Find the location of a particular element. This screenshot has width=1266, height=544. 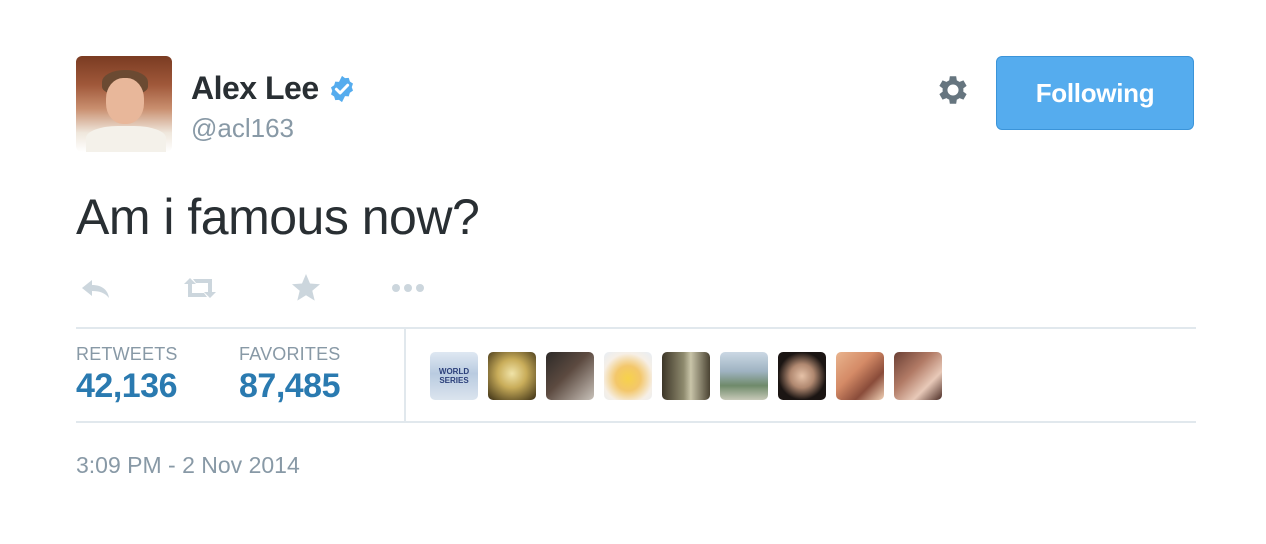

divider-top is located at coordinates (636, 328).